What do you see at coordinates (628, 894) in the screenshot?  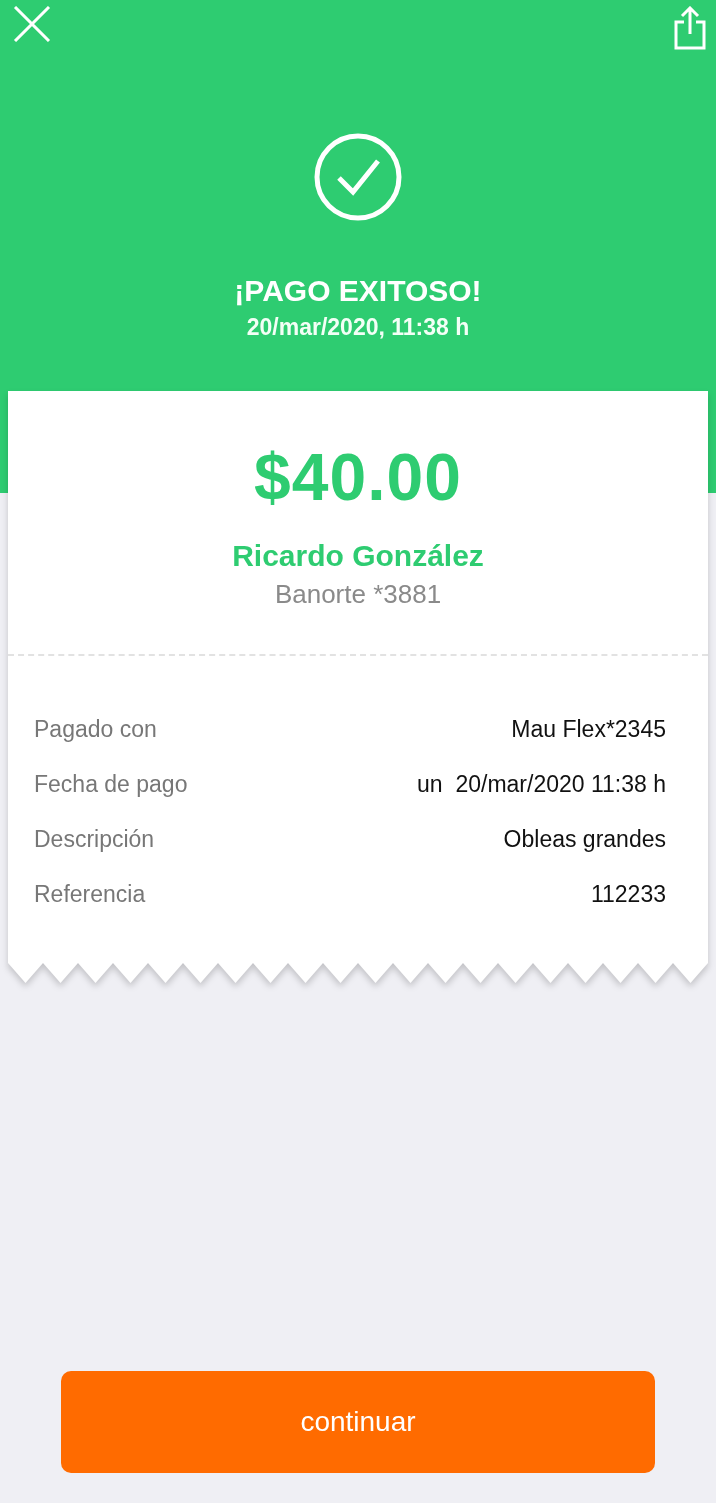 I see `detail-value: 112233` at bounding box center [628, 894].